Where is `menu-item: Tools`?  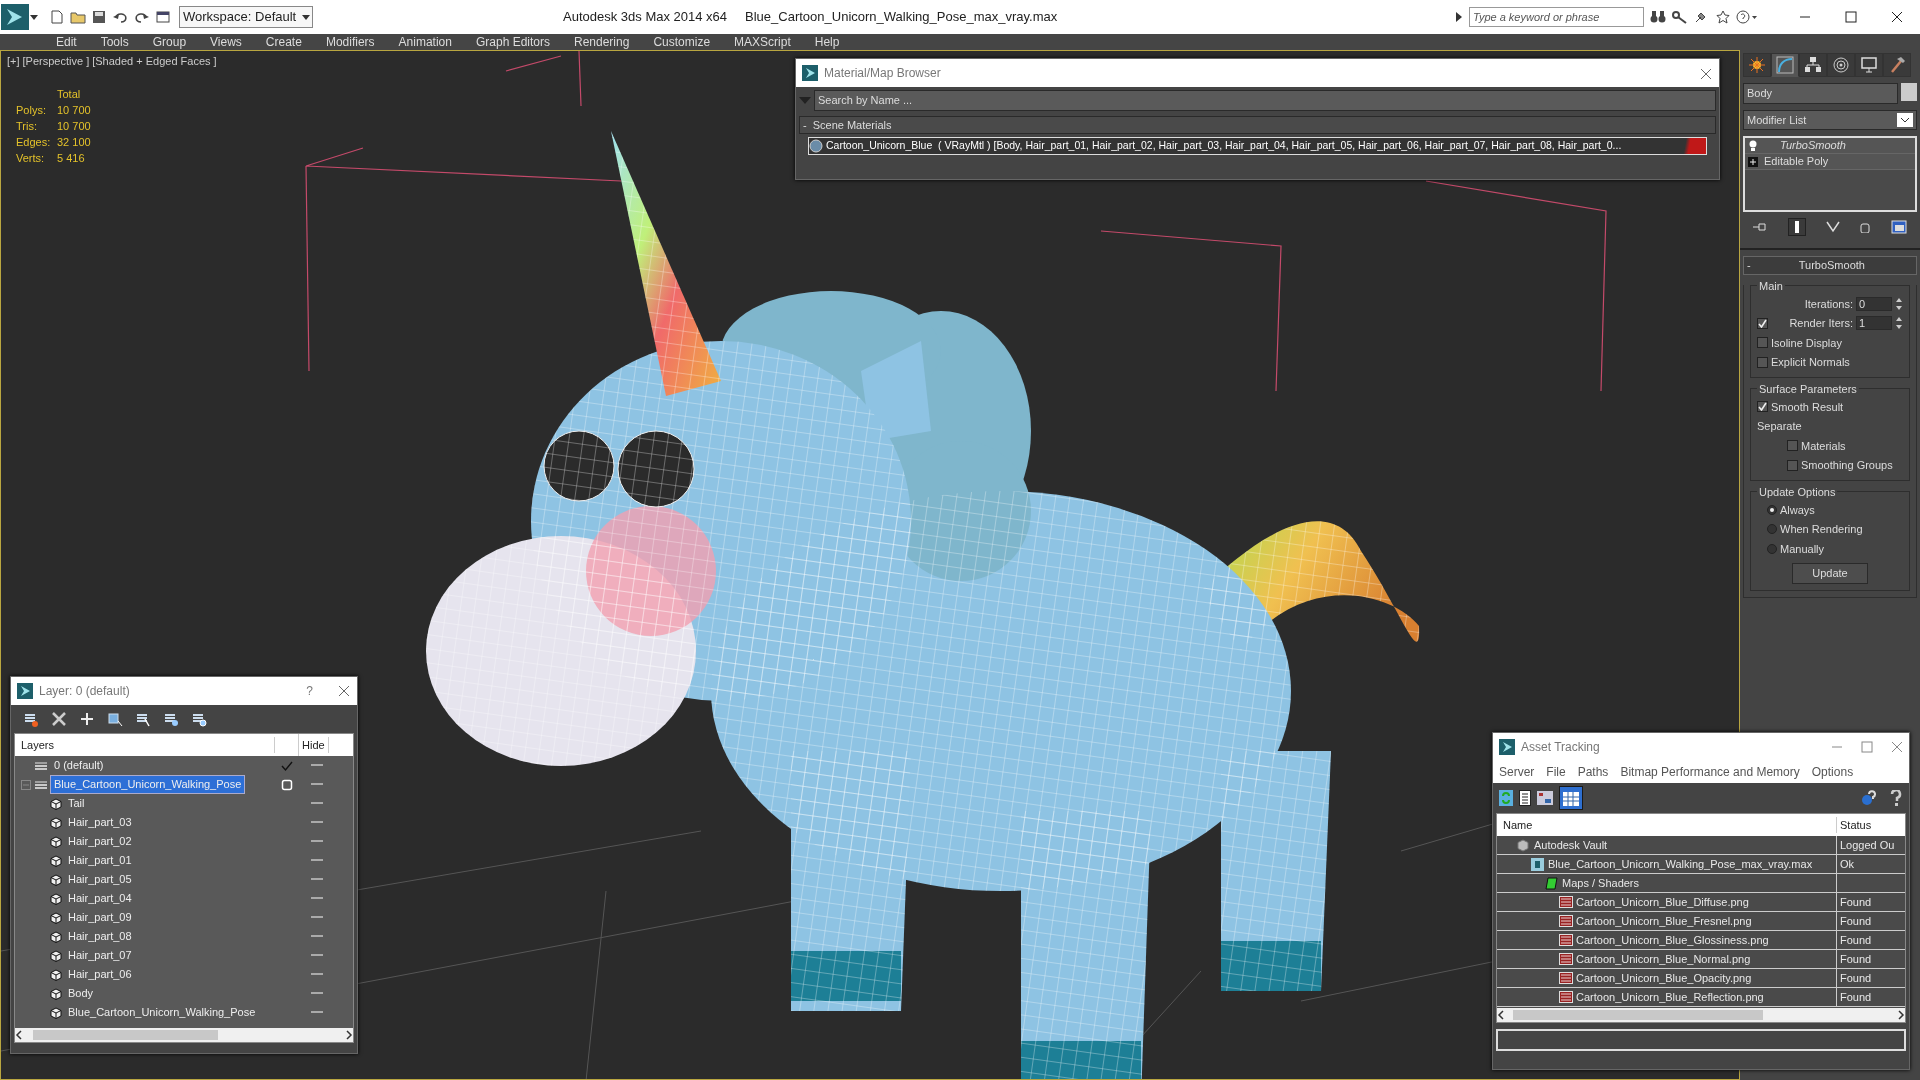 menu-item: Tools is located at coordinates (114, 42).